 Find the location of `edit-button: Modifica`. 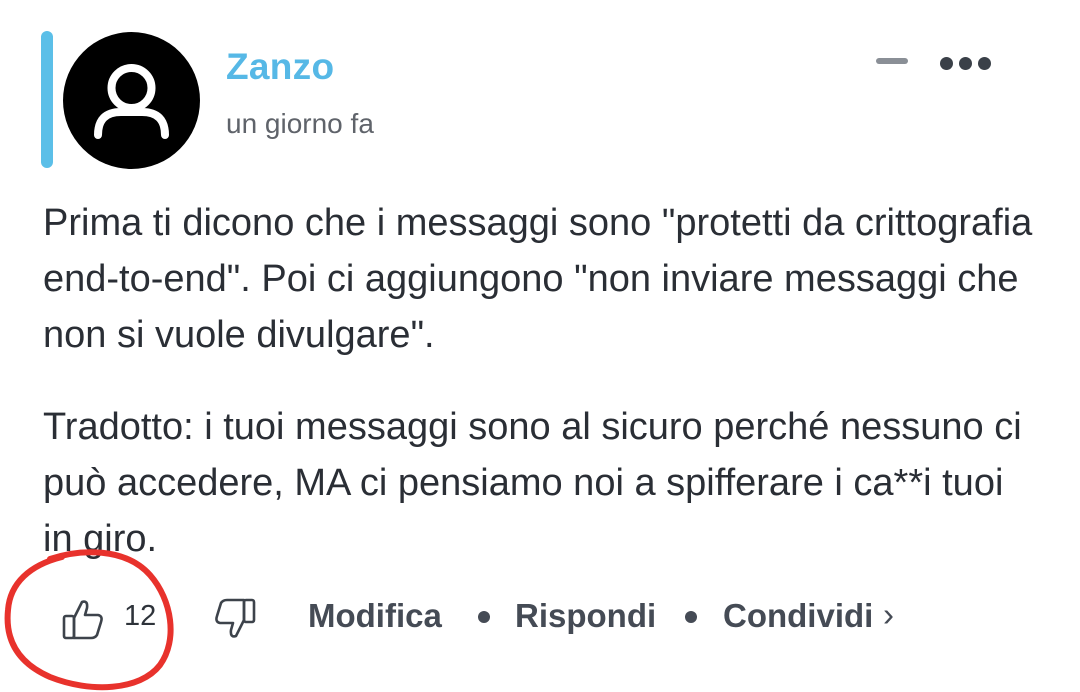

edit-button: Modifica is located at coordinates (375, 616).